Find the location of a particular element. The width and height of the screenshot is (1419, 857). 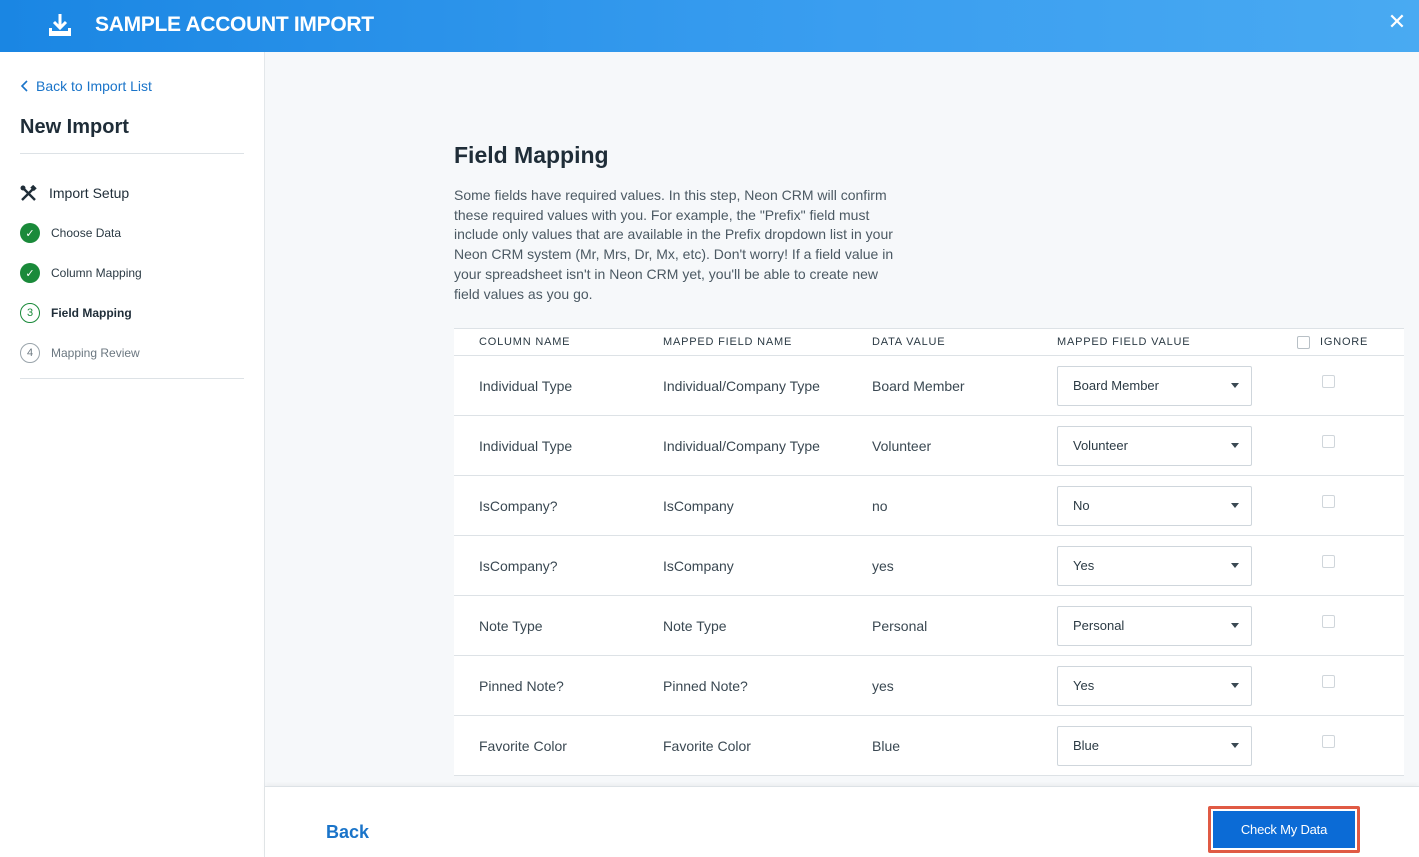

table-row: Note Type Note Type Personal Personal is located at coordinates (929, 626).